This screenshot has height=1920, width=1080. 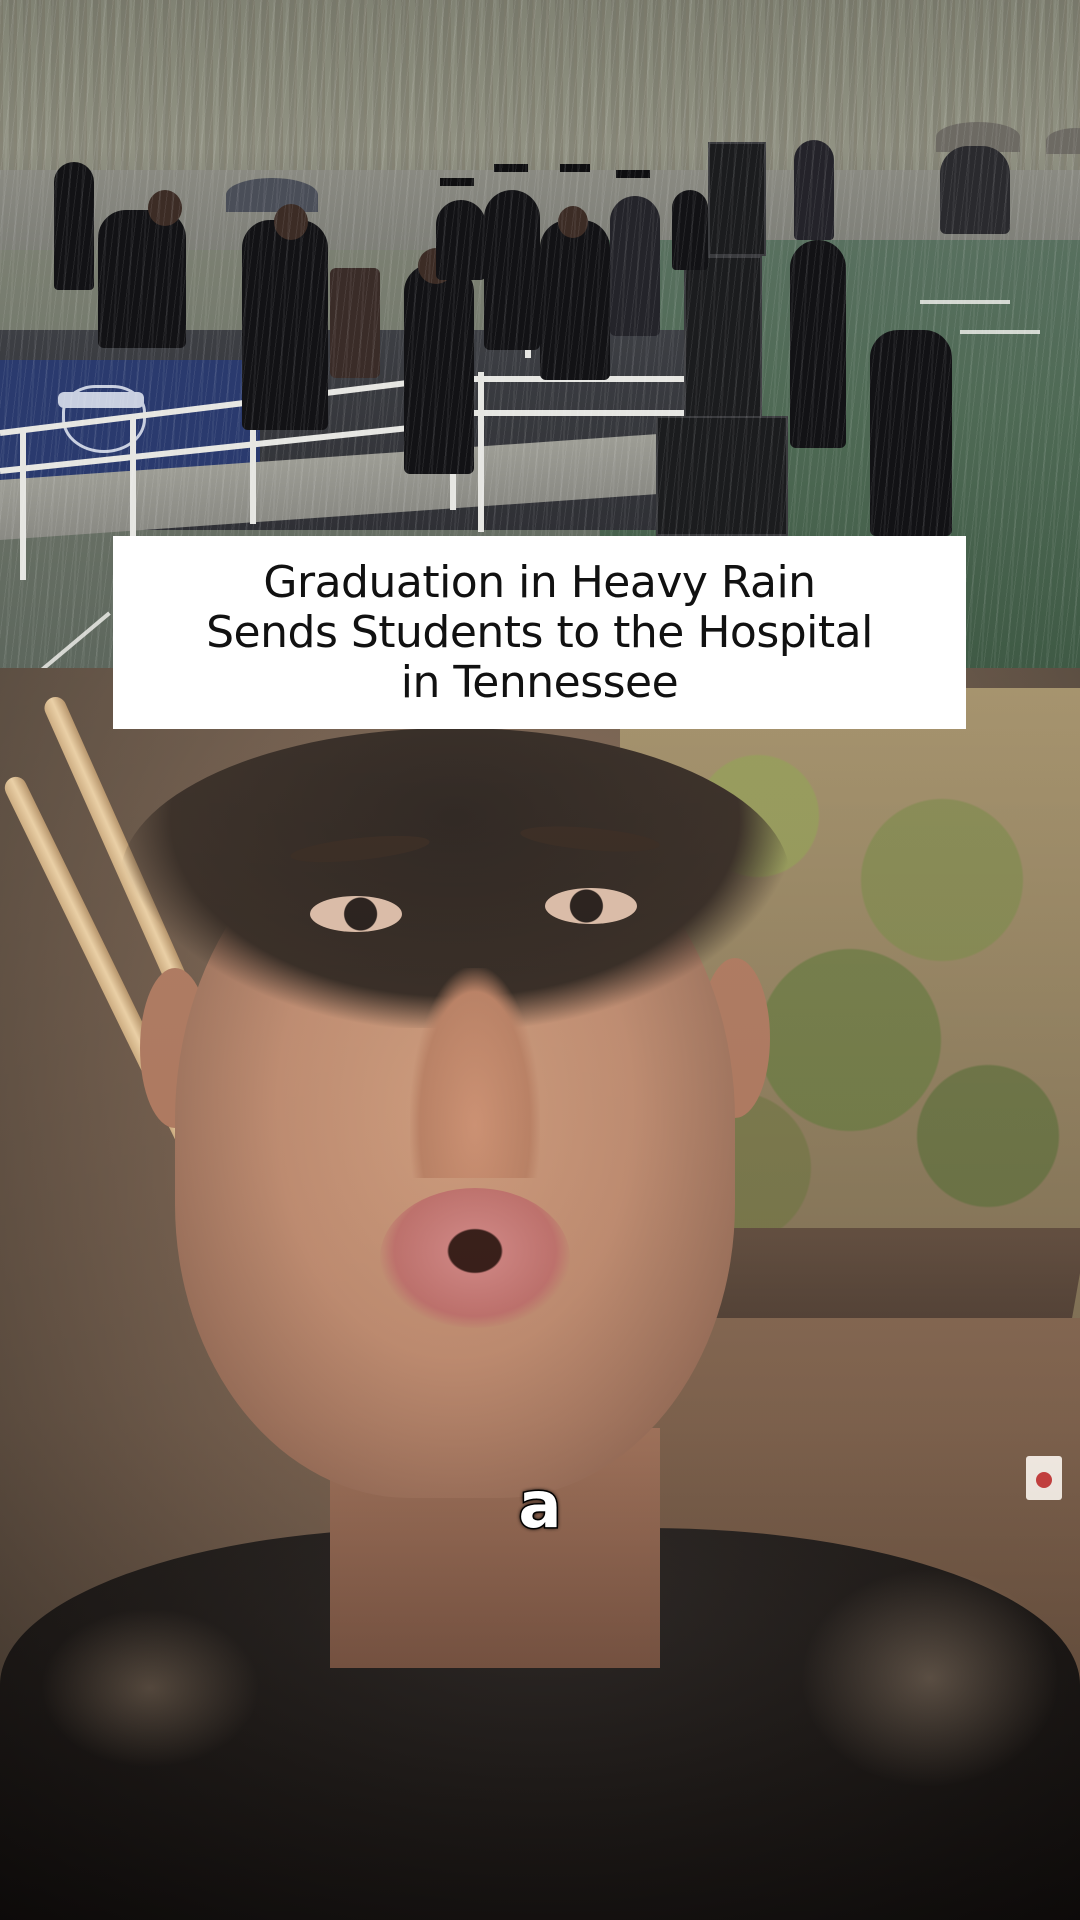 What do you see at coordinates (540, 1506) in the screenshot?
I see `subtitle-caption: a` at bounding box center [540, 1506].